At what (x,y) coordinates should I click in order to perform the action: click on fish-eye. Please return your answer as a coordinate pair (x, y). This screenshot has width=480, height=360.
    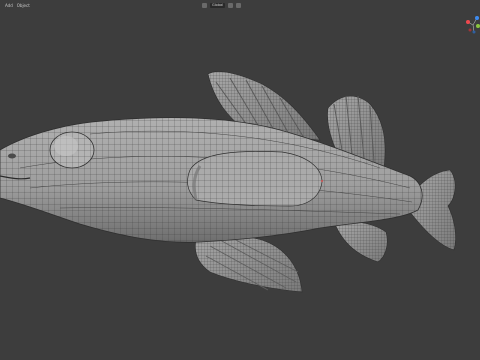
    Looking at the image, I should click on (72, 150).